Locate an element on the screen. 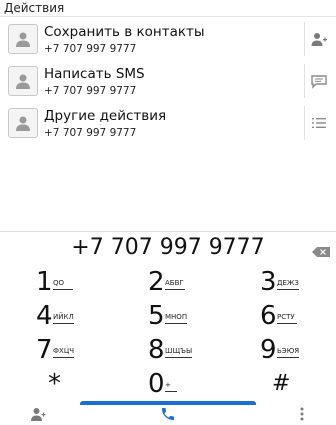 Image resolution: width=336 pixels, height=425 pixels. number-divider is located at coordinates (168, 231).